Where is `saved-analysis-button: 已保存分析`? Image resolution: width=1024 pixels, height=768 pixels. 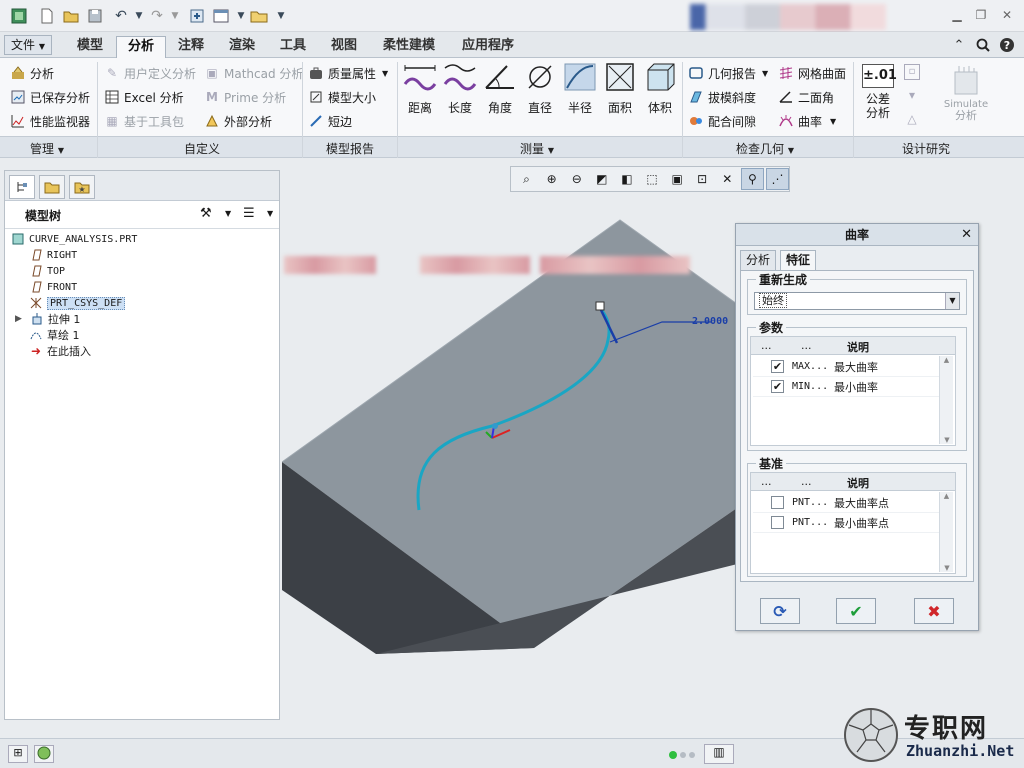
saved-analysis-button: 已保存分析 is located at coordinates (50, 97).